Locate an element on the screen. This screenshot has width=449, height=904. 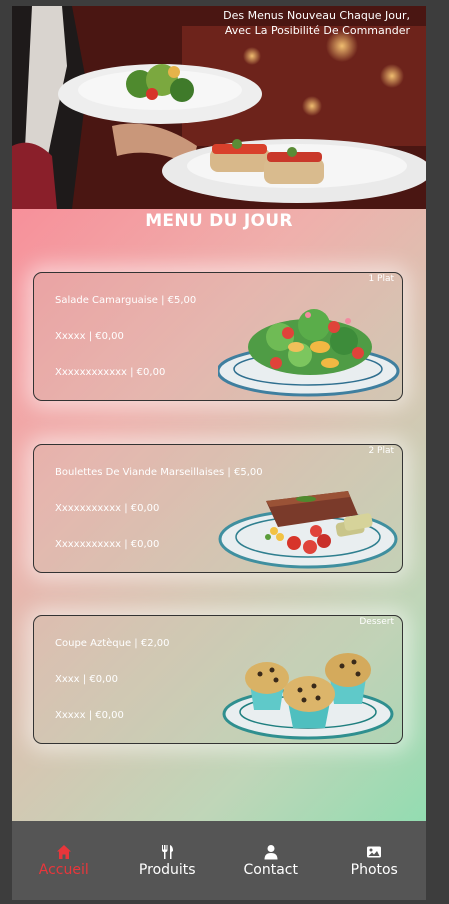
menu-item: Xxxx | €0,00 is located at coordinates (86, 679).